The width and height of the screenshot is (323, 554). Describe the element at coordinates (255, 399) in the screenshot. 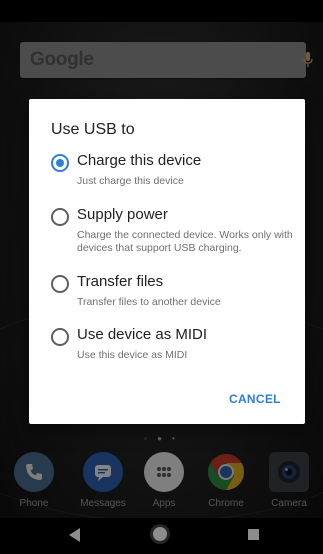

I see `cancel-button: CANCEL` at that location.